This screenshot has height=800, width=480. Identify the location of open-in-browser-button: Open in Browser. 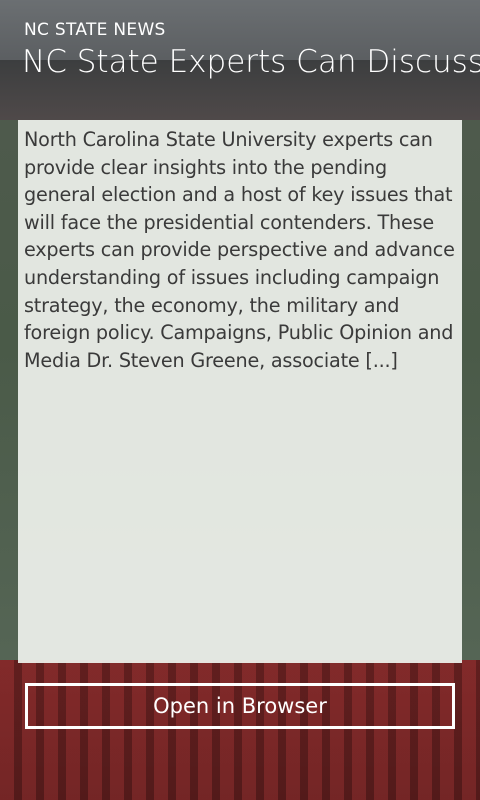
(240, 706).